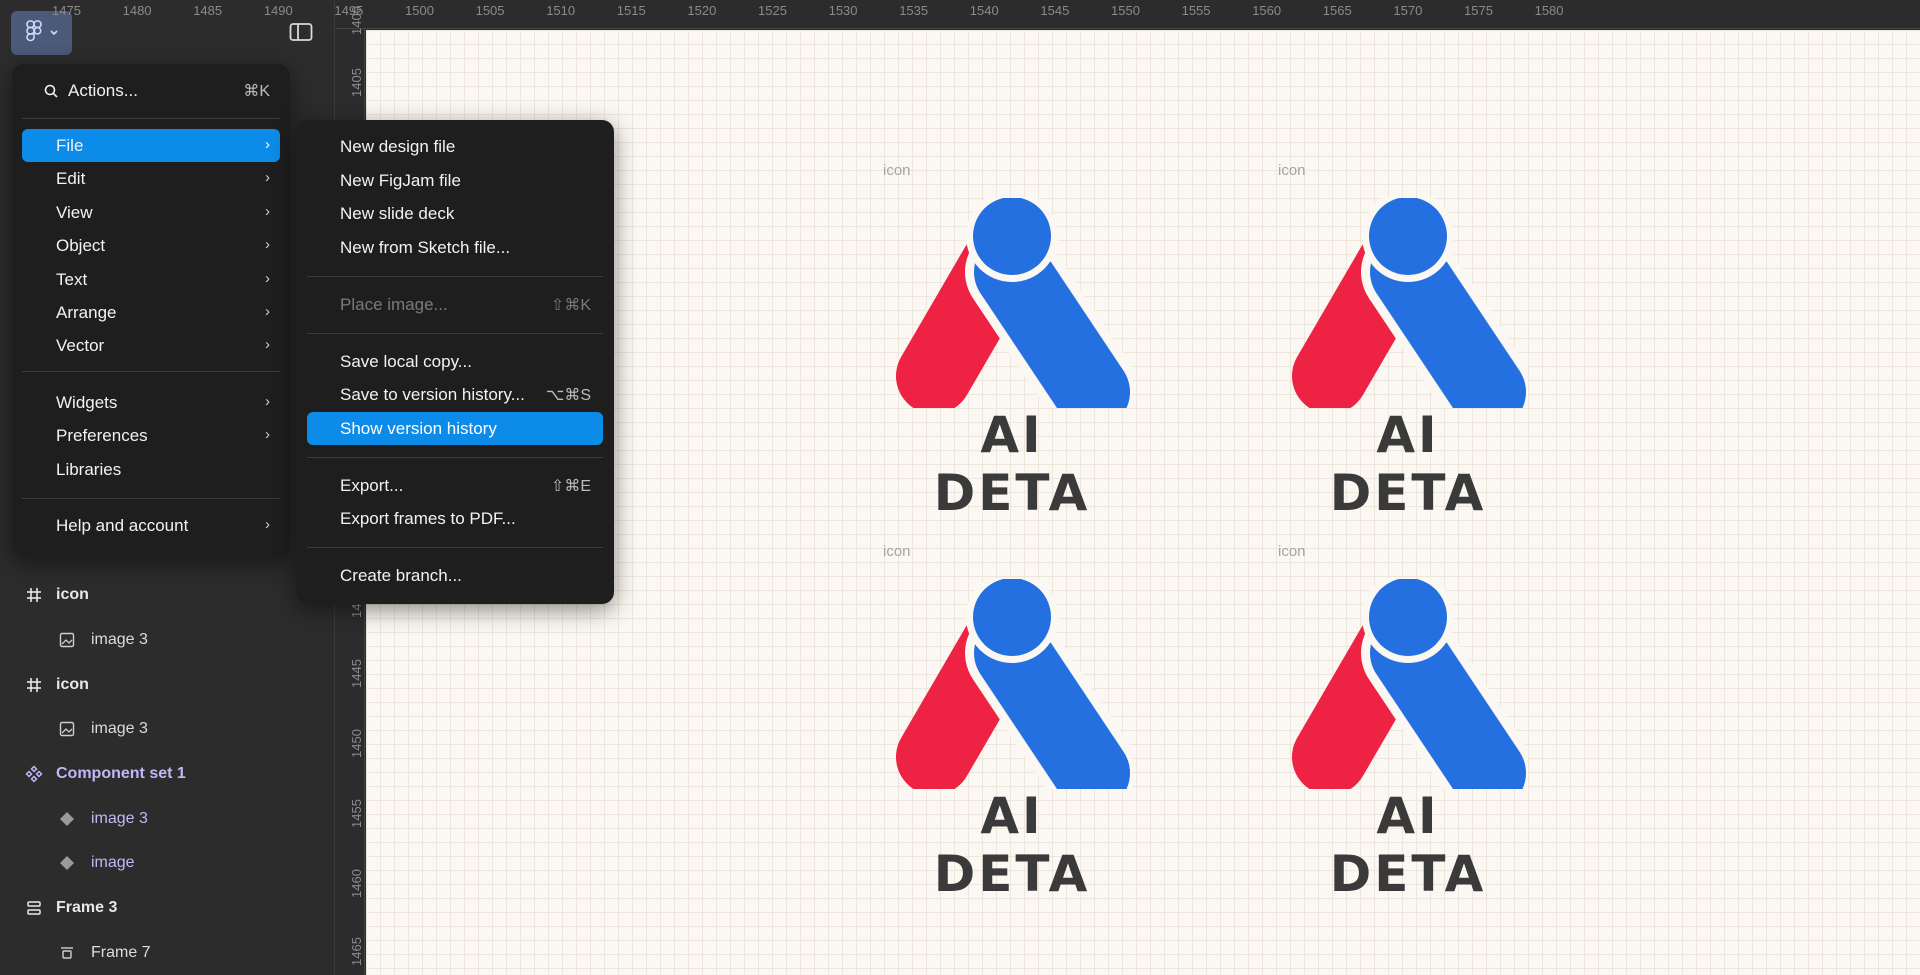  I want to click on ruler-tick-label: 1465, so click(356, 951).